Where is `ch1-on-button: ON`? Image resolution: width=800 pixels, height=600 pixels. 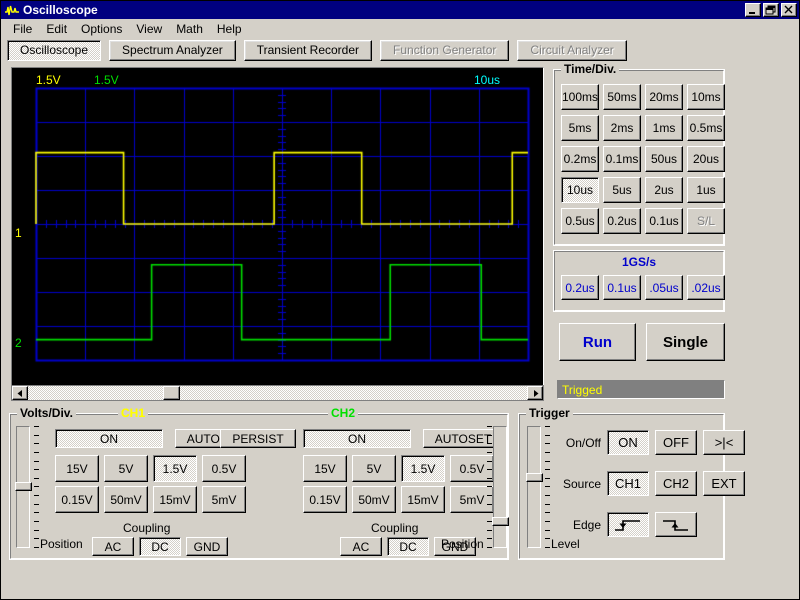 ch1-on-button: ON is located at coordinates (109, 438).